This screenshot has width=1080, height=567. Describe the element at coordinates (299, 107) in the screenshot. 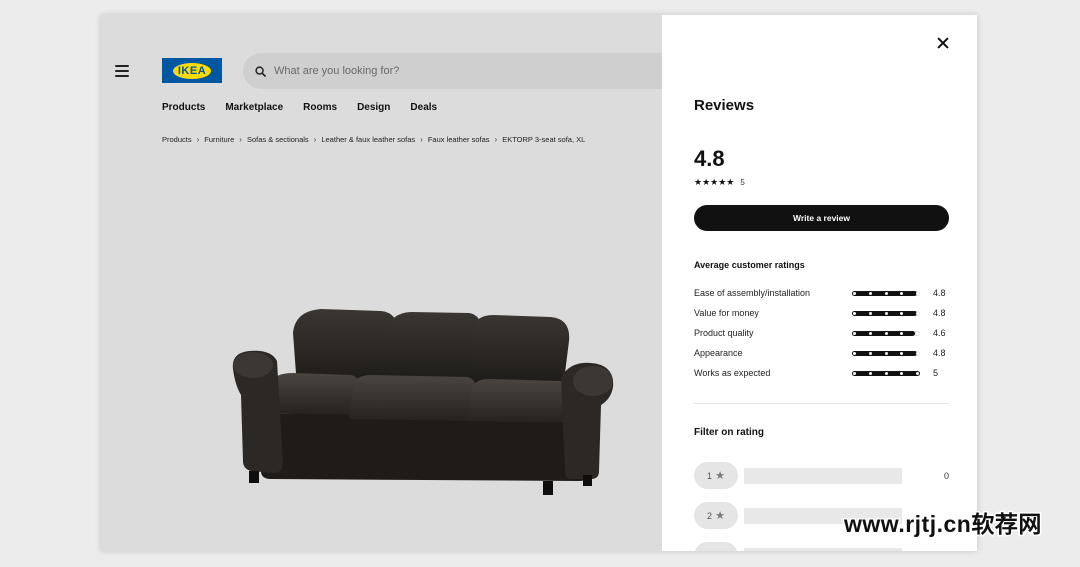

I see `main-nav: Products Marketplace Rooms Design Deals` at that location.